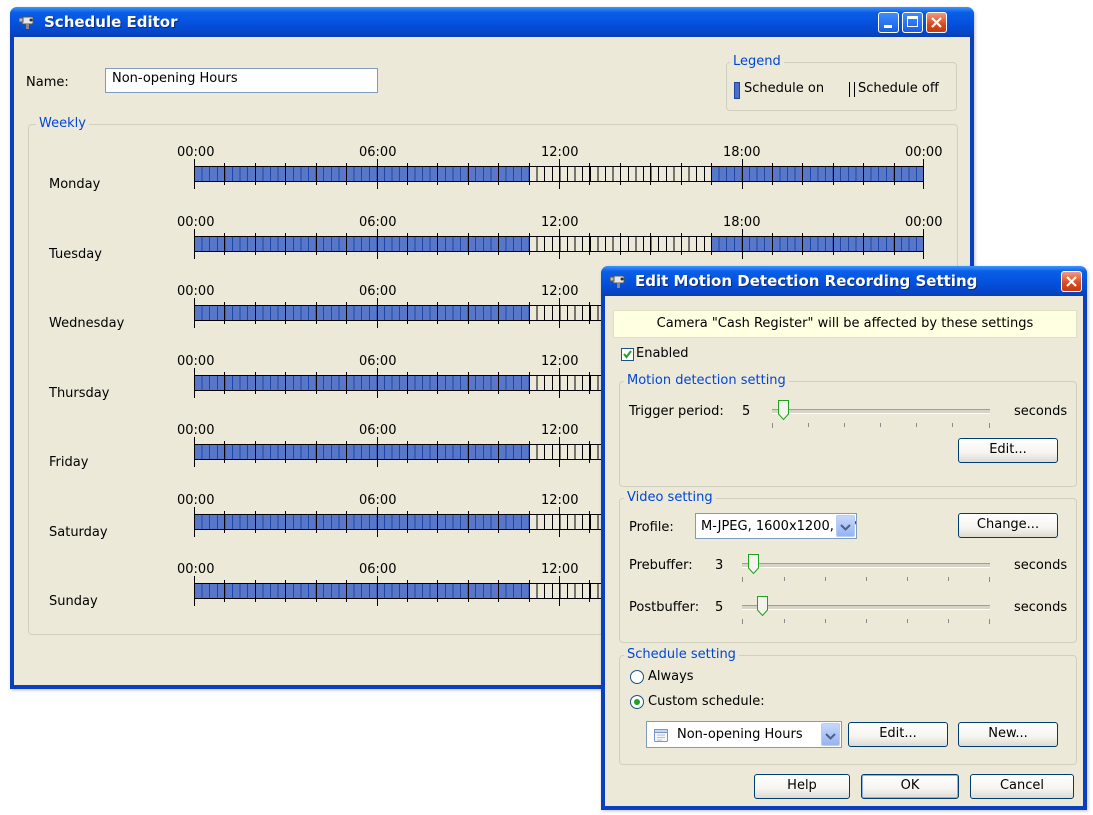 The width and height of the screenshot is (1093, 815). I want to click on legend-title: Legend, so click(757, 61).